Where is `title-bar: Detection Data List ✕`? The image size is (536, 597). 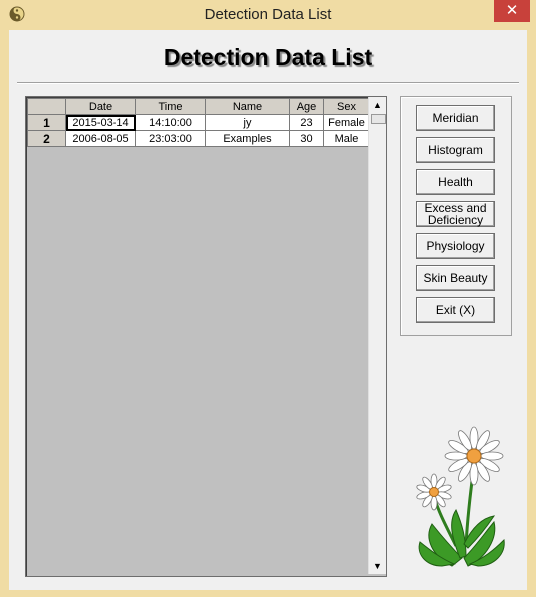 title-bar: Detection Data List ✕ is located at coordinates (268, 15).